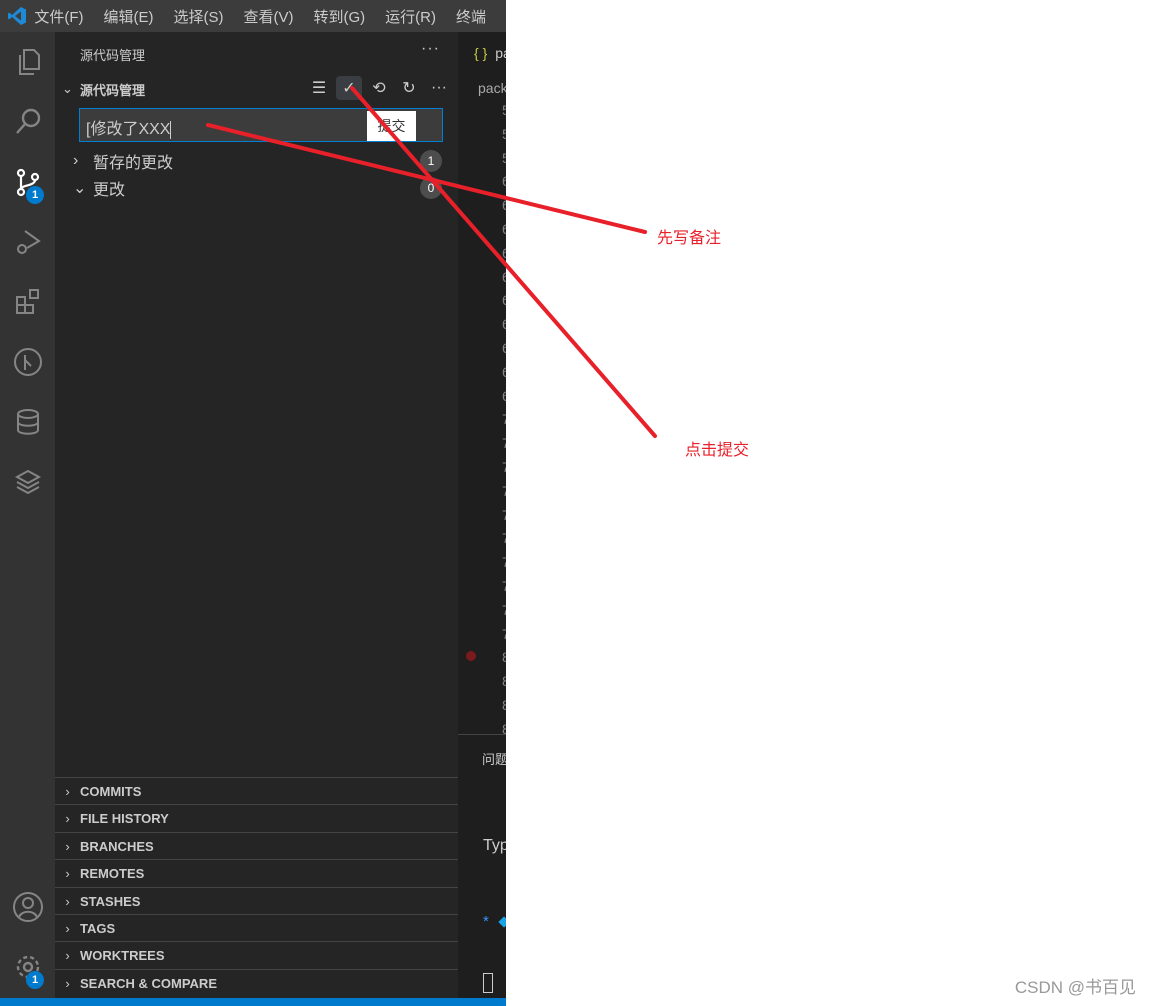 This screenshot has width=1152, height=1006. Describe the element at coordinates (133, 163) in the screenshot. I see `group-label: 暂存的更改` at that location.